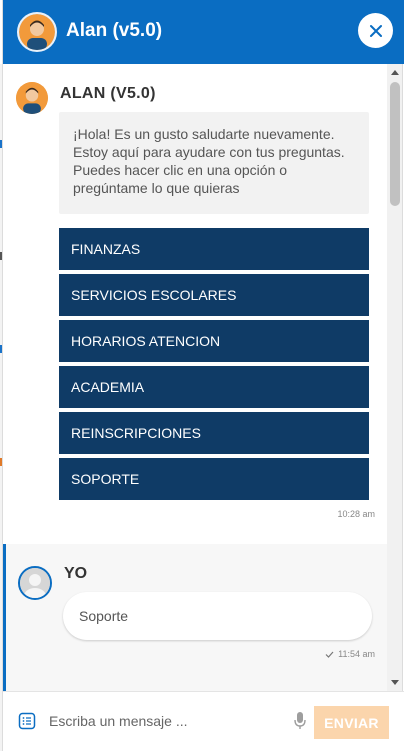 The height and width of the screenshot is (751, 405). I want to click on user-message-time: 11:54 am, so click(356, 654).